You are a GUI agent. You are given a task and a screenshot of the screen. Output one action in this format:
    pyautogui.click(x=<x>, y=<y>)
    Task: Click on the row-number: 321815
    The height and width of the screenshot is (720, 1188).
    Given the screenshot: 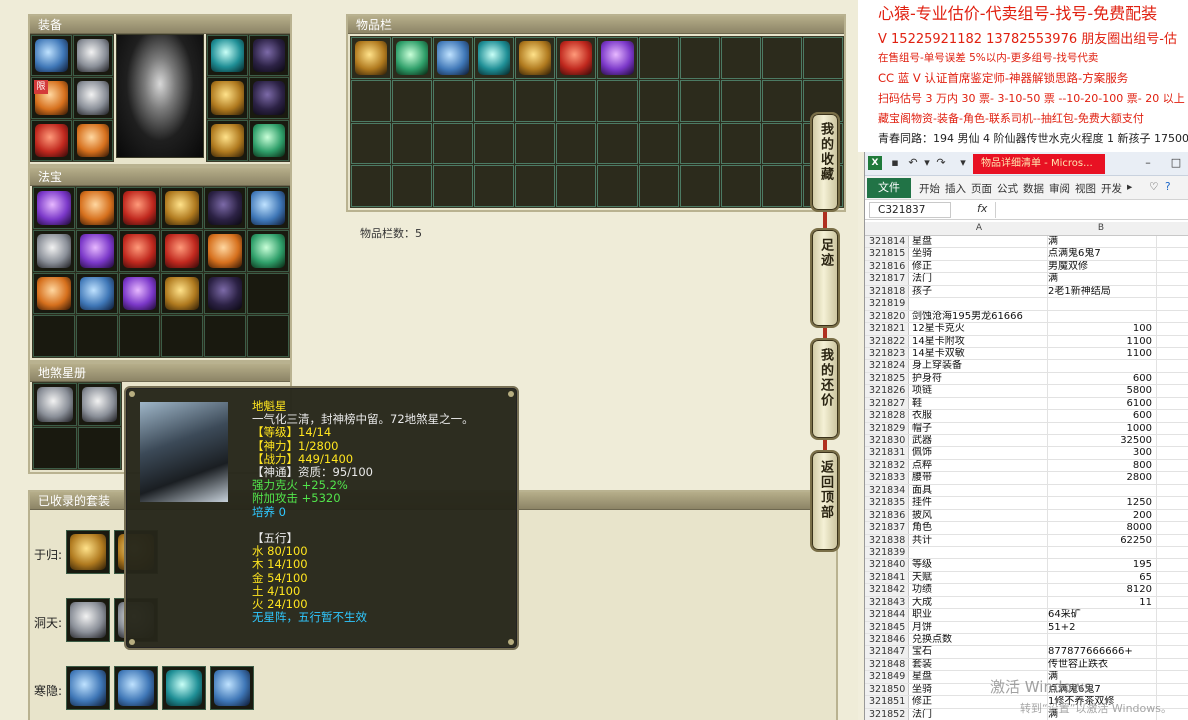 What is the action you would take?
    pyautogui.click(x=887, y=254)
    